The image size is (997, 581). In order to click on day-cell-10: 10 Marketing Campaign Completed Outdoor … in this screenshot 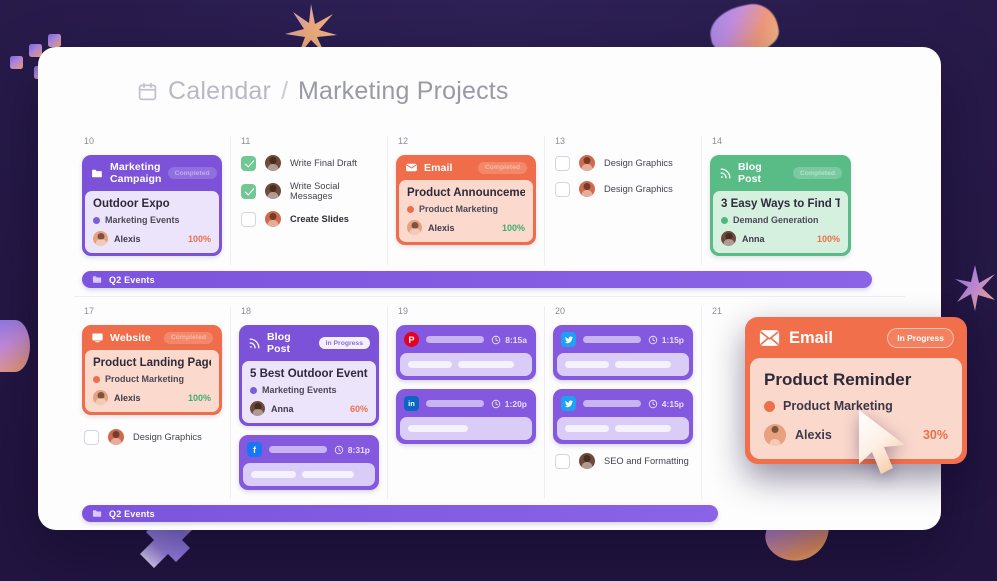, I will do `click(152, 200)`.